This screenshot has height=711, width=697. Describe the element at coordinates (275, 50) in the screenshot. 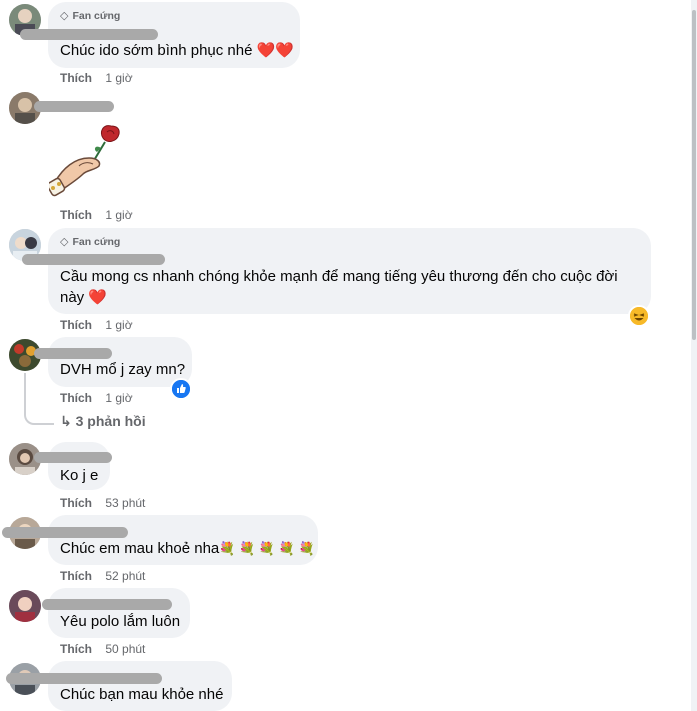

I see `heart-emoji-icon: ❤️❤️` at that location.